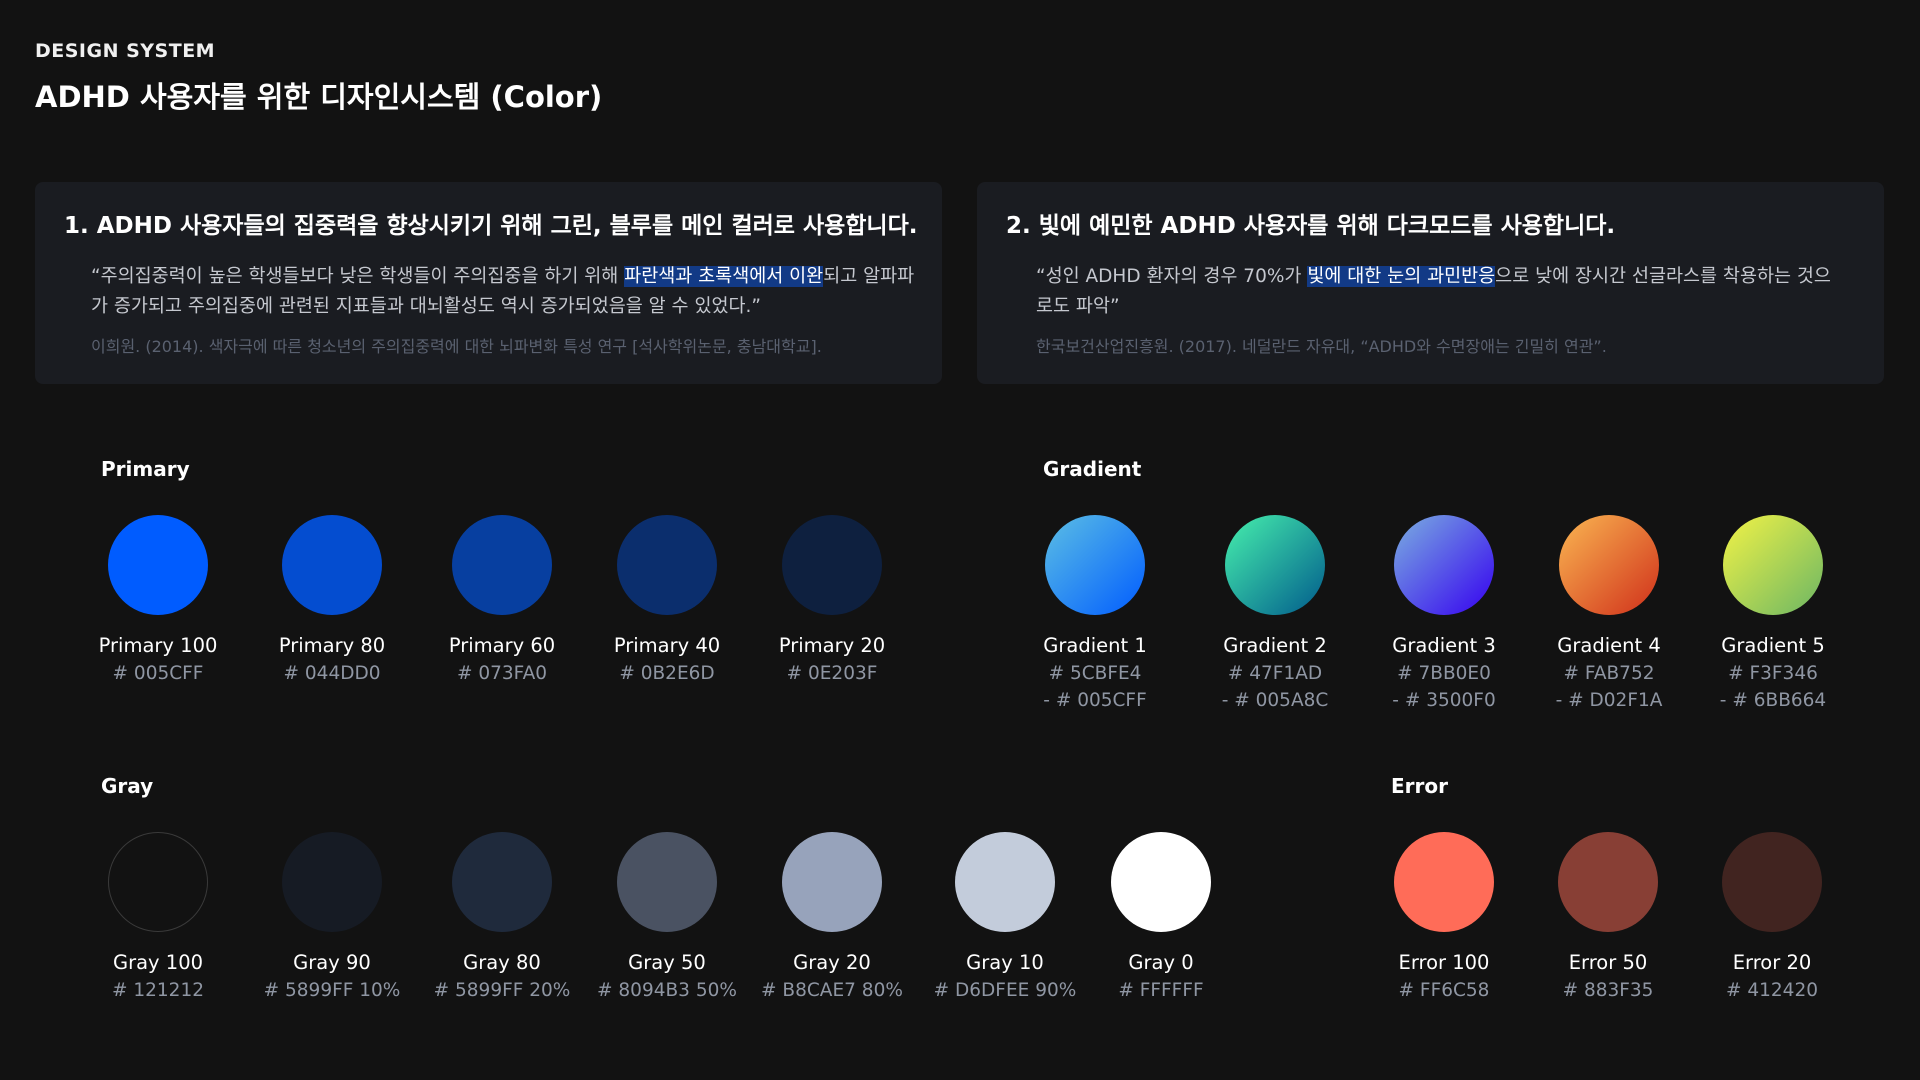  I want to click on swatch-name: Primary 100, so click(158, 645).